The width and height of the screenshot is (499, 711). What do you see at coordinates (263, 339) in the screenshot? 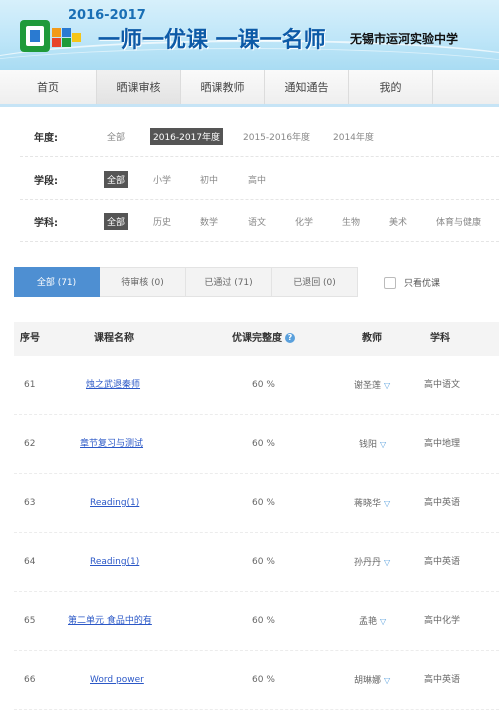
I see `header-completeness: 优课完整度?` at bounding box center [263, 339].